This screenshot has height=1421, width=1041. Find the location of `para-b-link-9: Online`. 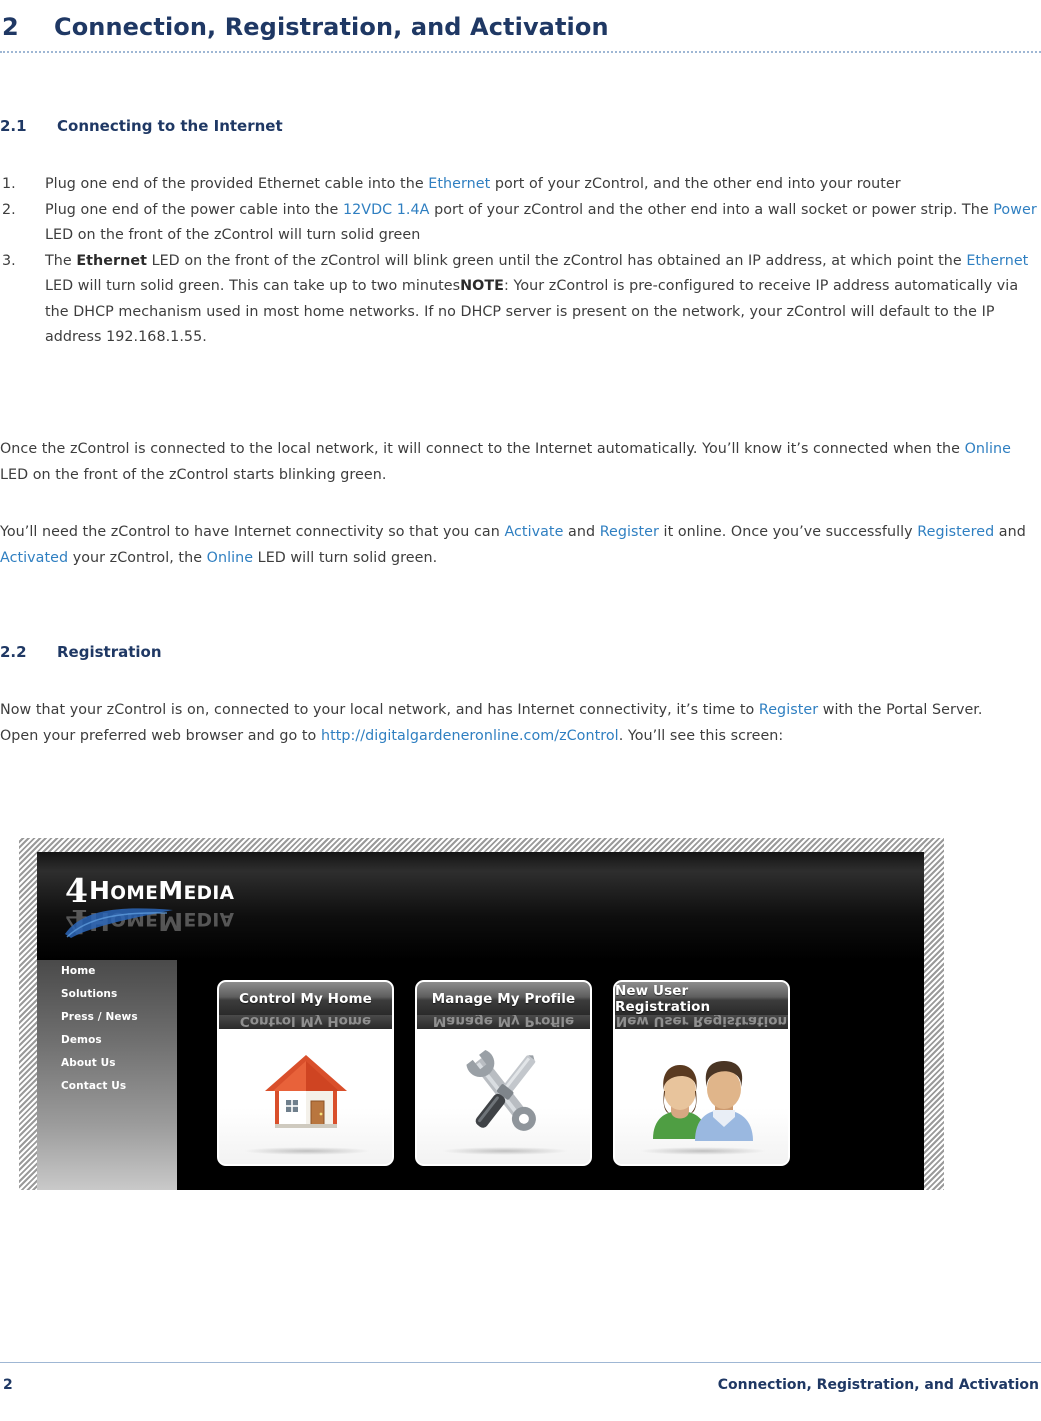

para-b-link-9: Online is located at coordinates (230, 558).